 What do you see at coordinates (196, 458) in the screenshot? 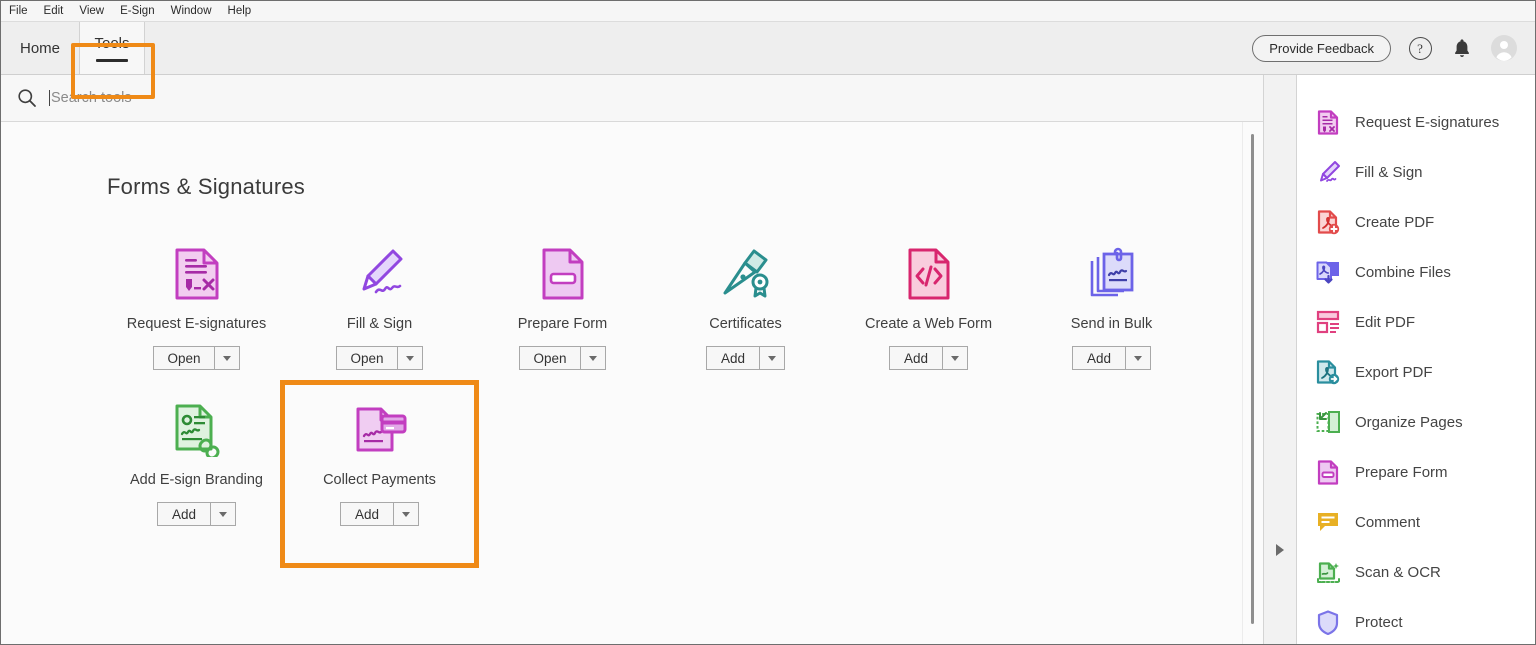
I see `tool-tile-add-e-sign-branding: Add E-sign Branding Add` at bounding box center [196, 458].